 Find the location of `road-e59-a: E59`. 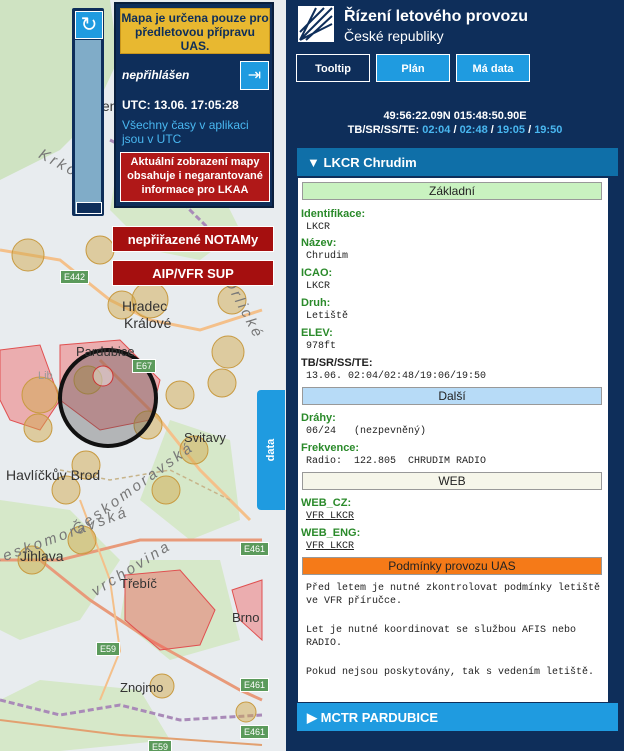

road-e59-a: E59 is located at coordinates (108, 649).